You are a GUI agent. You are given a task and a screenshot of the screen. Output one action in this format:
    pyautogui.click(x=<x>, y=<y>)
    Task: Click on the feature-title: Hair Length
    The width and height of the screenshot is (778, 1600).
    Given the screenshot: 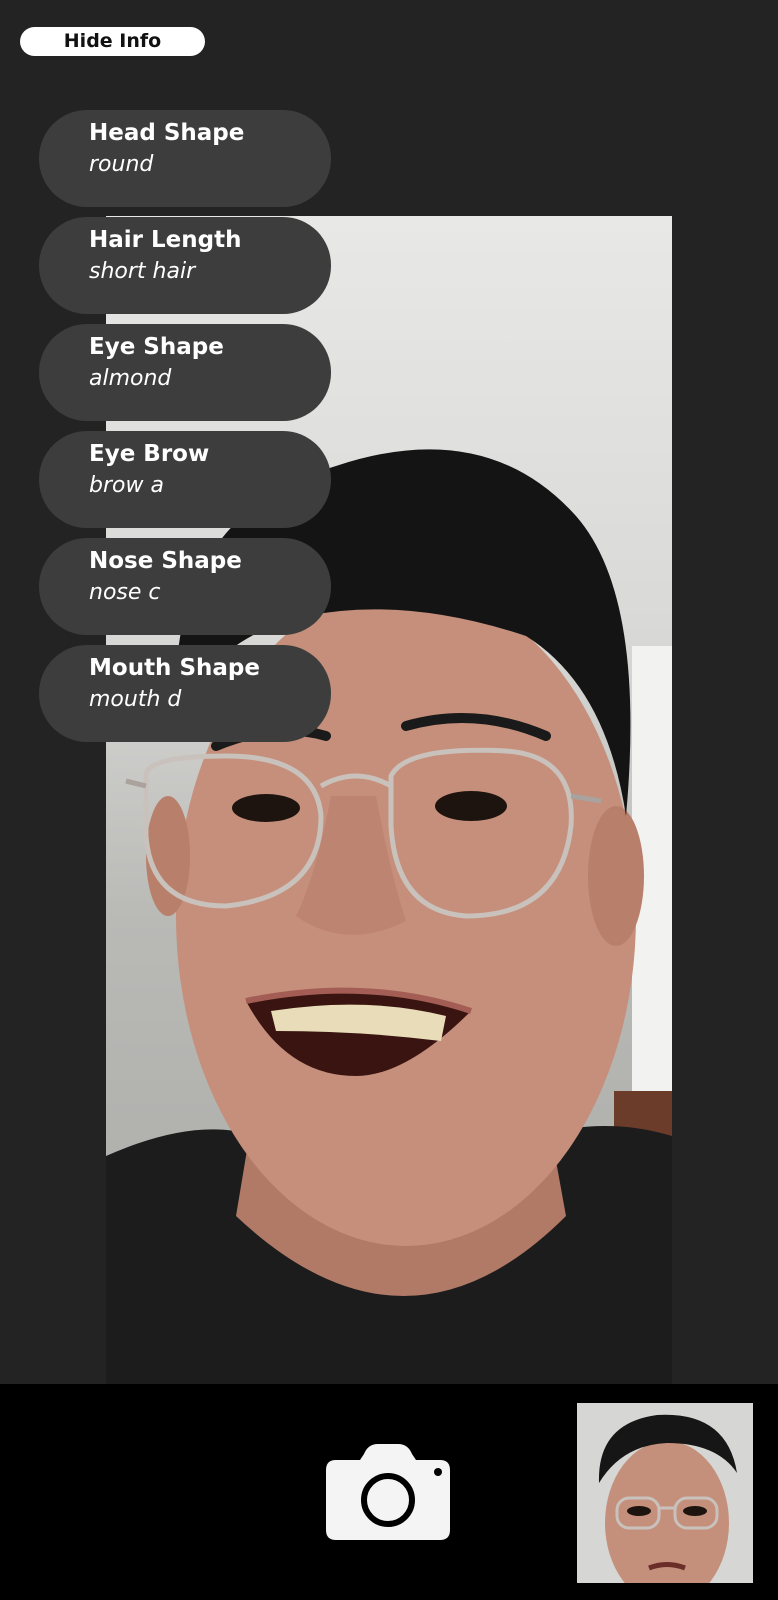 What is the action you would take?
    pyautogui.click(x=165, y=240)
    